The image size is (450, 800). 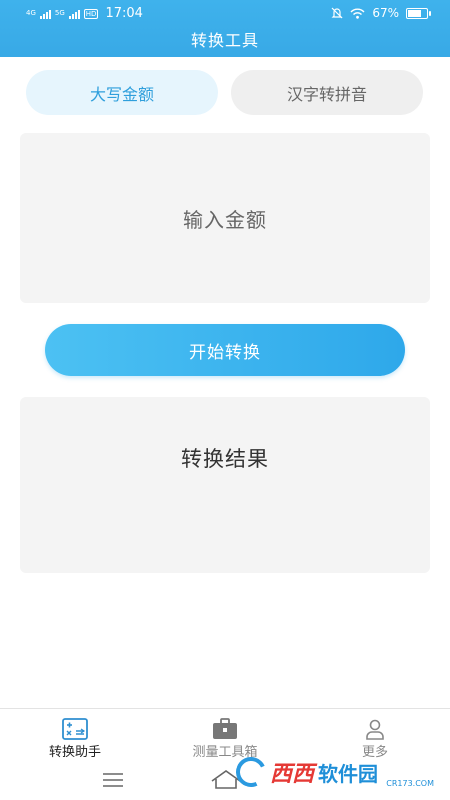 What do you see at coordinates (375, 729) in the screenshot?
I see `person-icon` at bounding box center [375, 729].